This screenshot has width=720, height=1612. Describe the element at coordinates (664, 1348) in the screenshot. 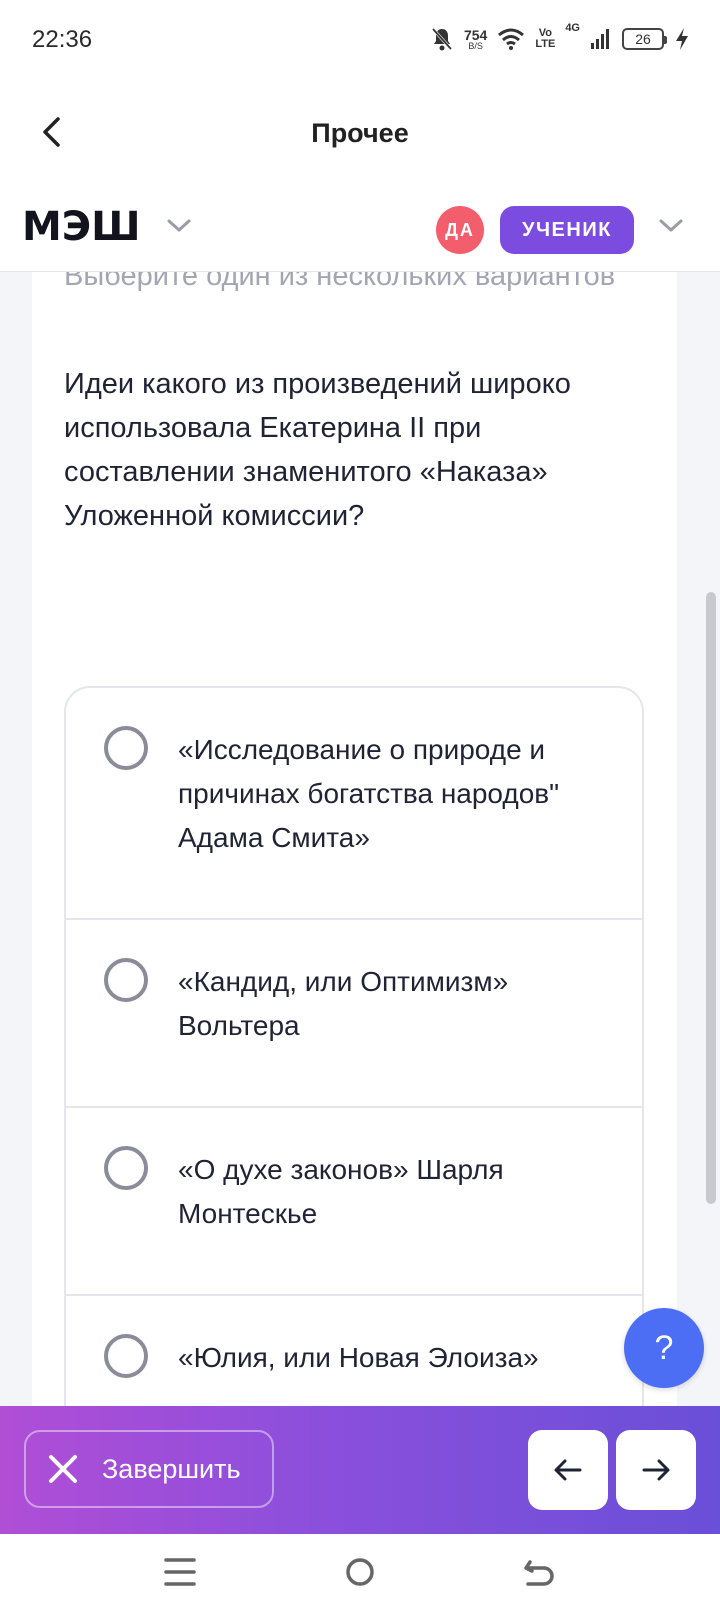

I see `help-button: ?` at that location.